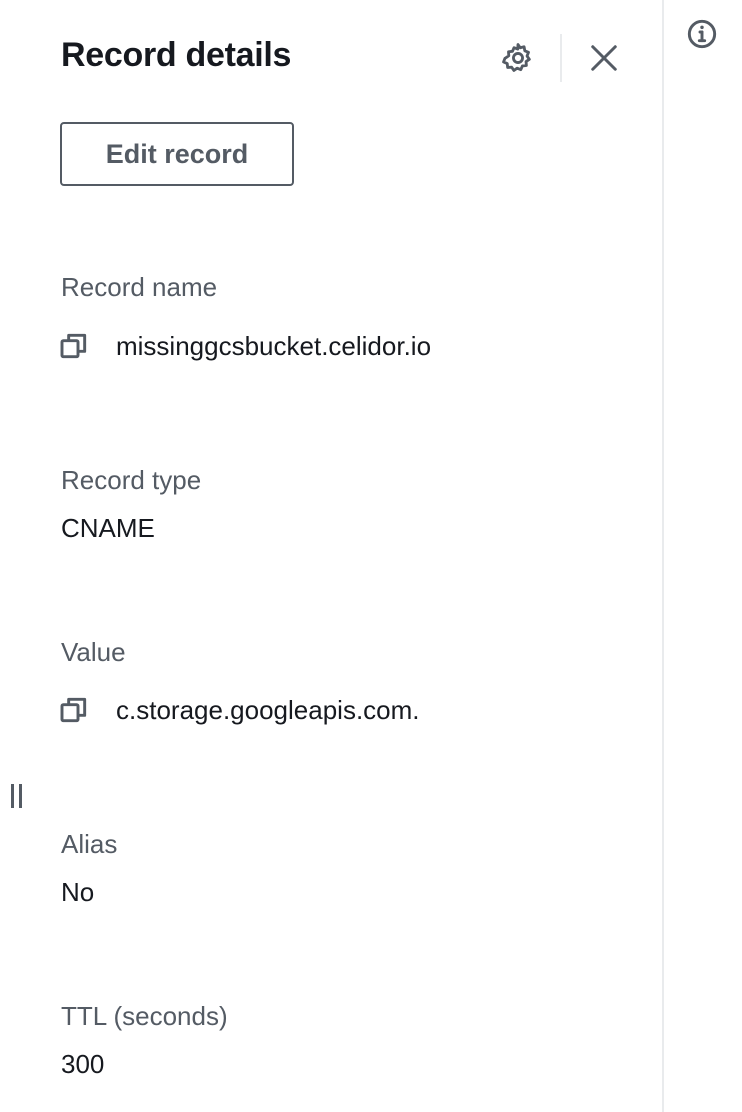  What do you see at coordinates (561, 58) in the screenshot?
I see `header-divider` at bounding box center [561, 58].